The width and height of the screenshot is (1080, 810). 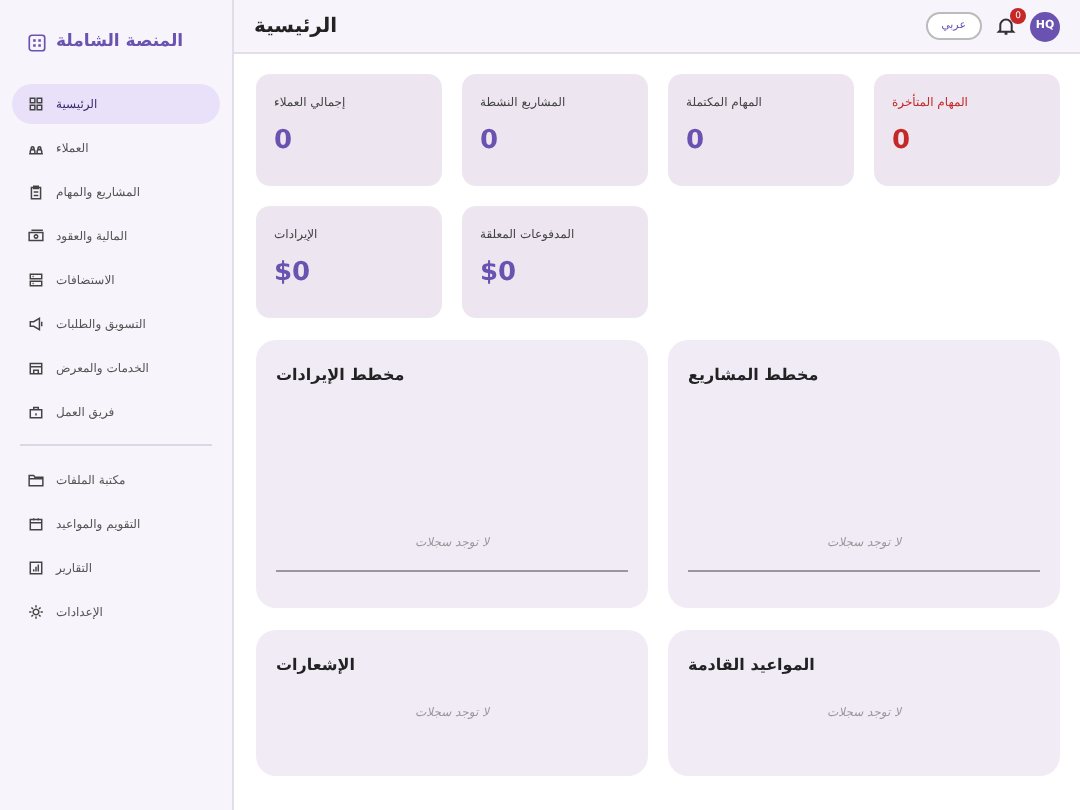 I want to click on panel-title: مخطط الإيرادات, so click(x=340, y=375).